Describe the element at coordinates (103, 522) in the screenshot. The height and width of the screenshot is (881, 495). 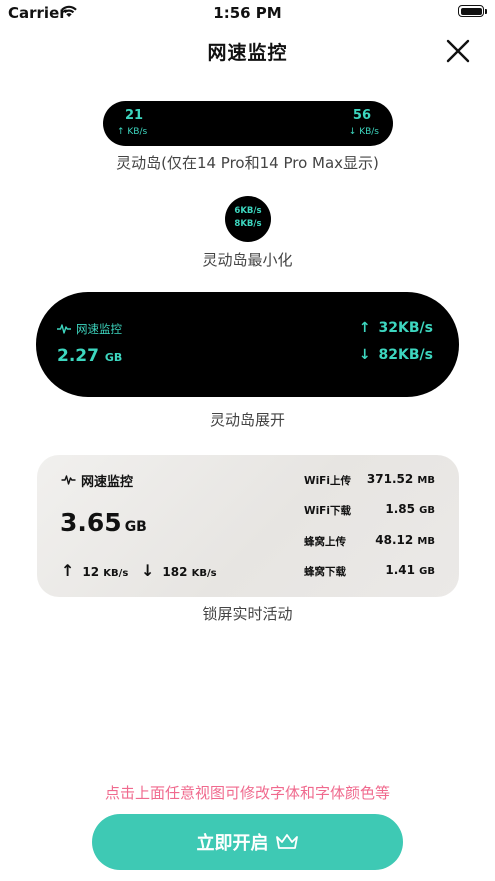
I see `lock-total-value: 3.65 GB` at that location.